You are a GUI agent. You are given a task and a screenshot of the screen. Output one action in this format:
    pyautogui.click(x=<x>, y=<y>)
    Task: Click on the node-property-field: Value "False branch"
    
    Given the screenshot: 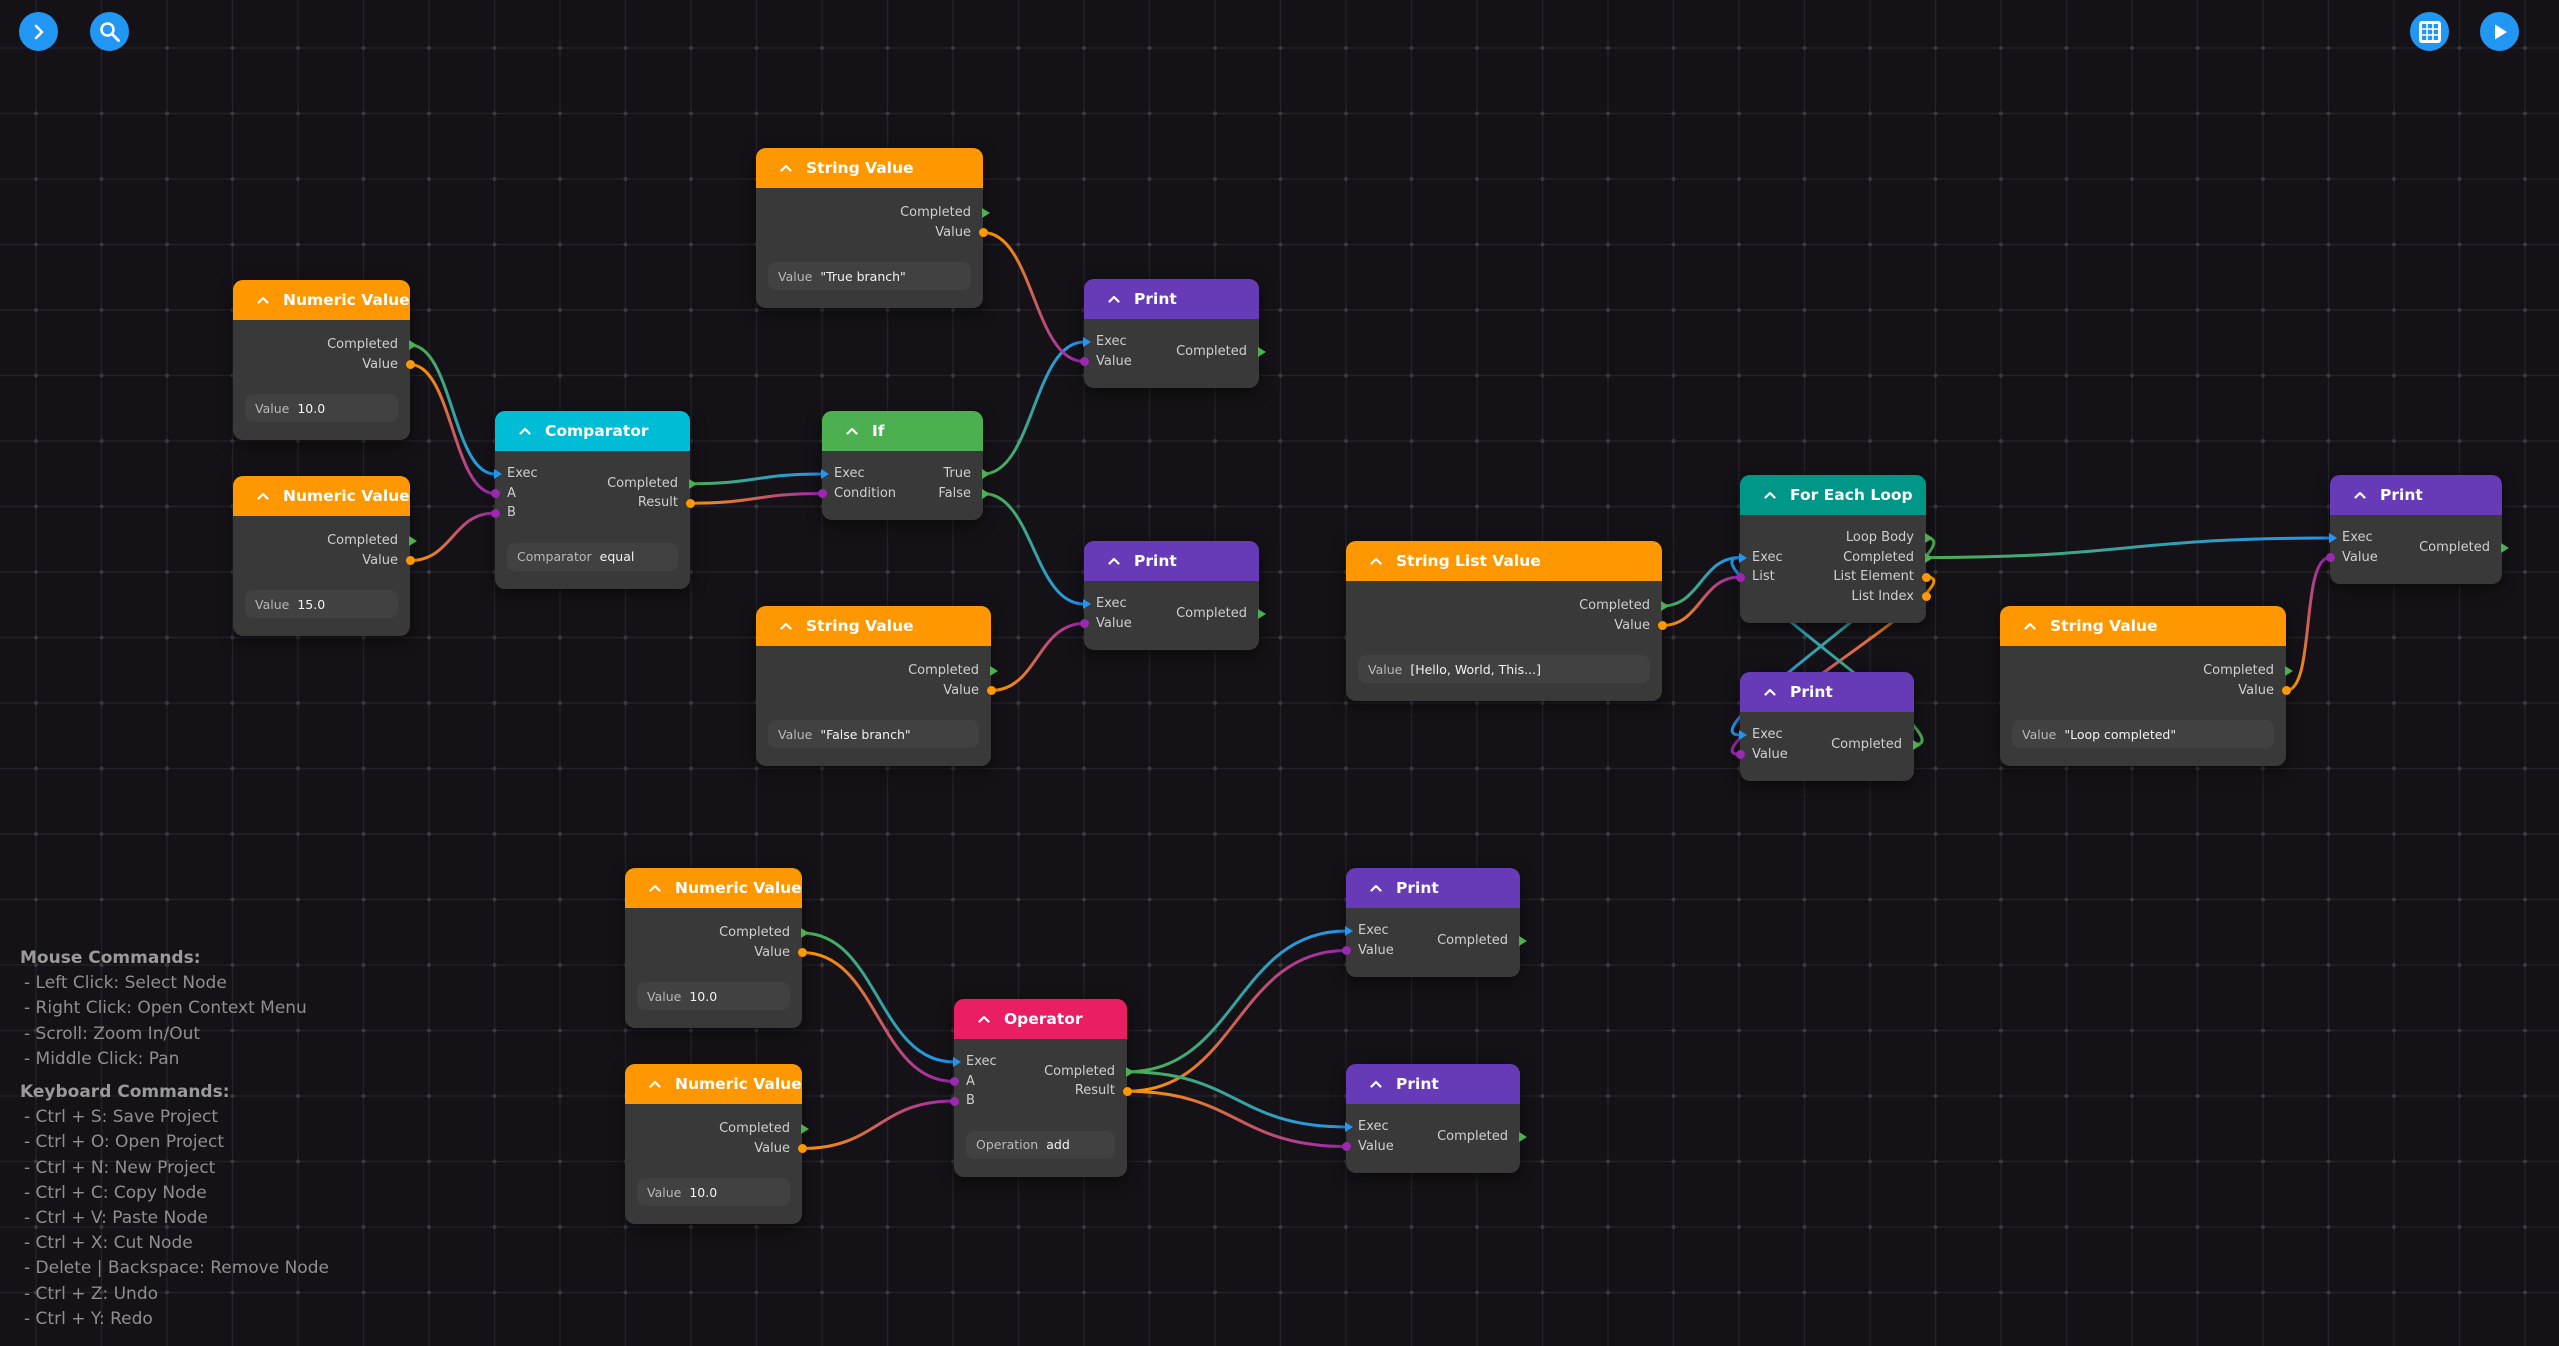 What is the action you would take?
    pyautogui.click(x=873, y=734)
    